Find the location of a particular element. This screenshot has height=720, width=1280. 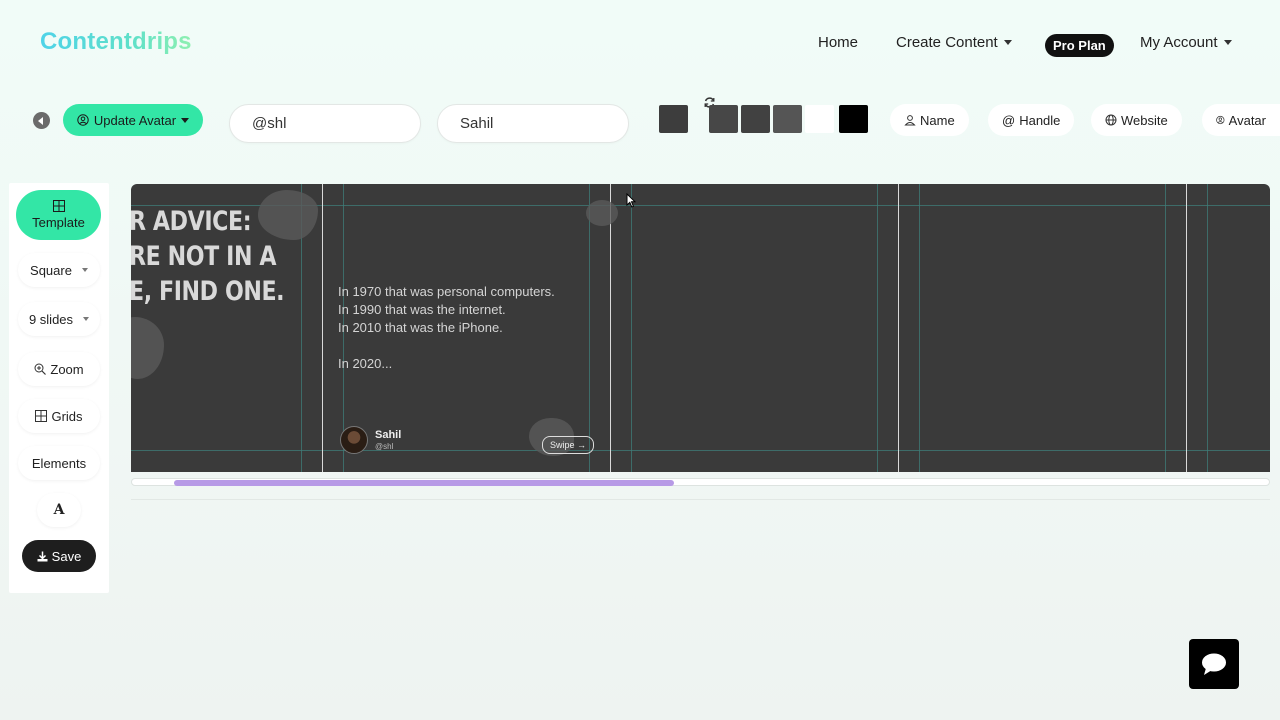

slide-headline: R ADVICE: RE NOT IN A E, FIND ONE. is located at coordinates (208, 256).